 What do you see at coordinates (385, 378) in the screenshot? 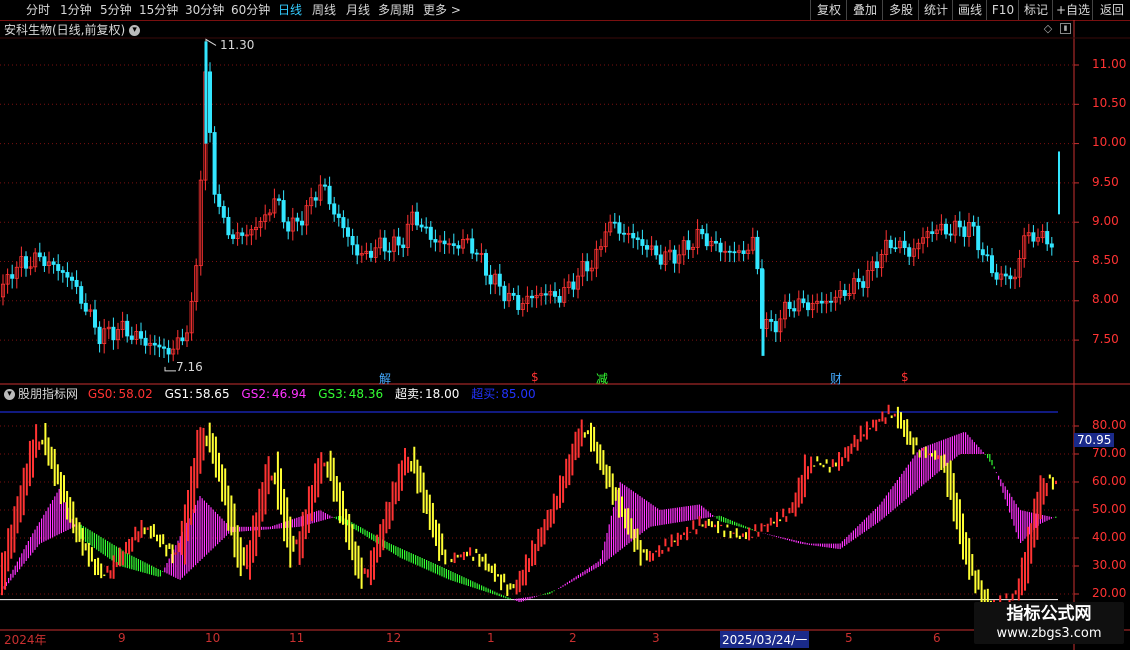
I see `marker-jie: 解` at bounding box center [385, 378].